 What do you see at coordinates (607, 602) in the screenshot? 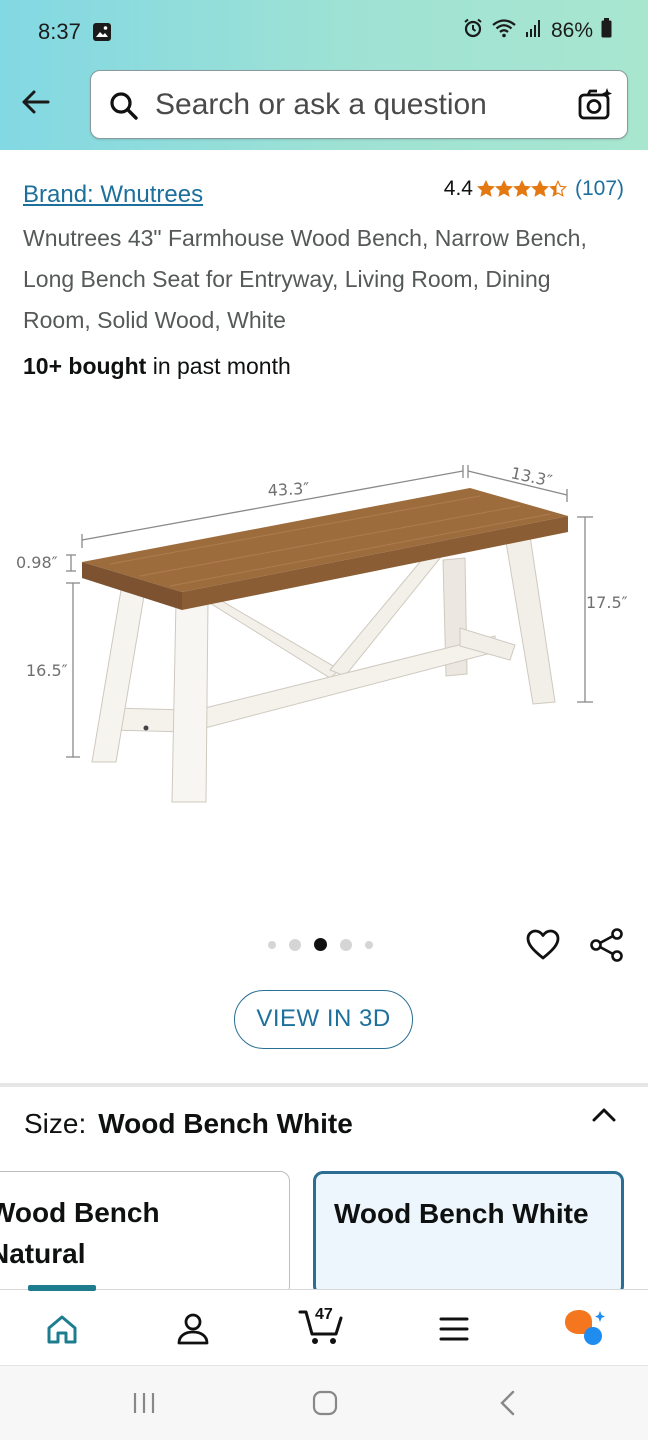
I see `dim-height: 17.5″` at bounding box center [607, 602].